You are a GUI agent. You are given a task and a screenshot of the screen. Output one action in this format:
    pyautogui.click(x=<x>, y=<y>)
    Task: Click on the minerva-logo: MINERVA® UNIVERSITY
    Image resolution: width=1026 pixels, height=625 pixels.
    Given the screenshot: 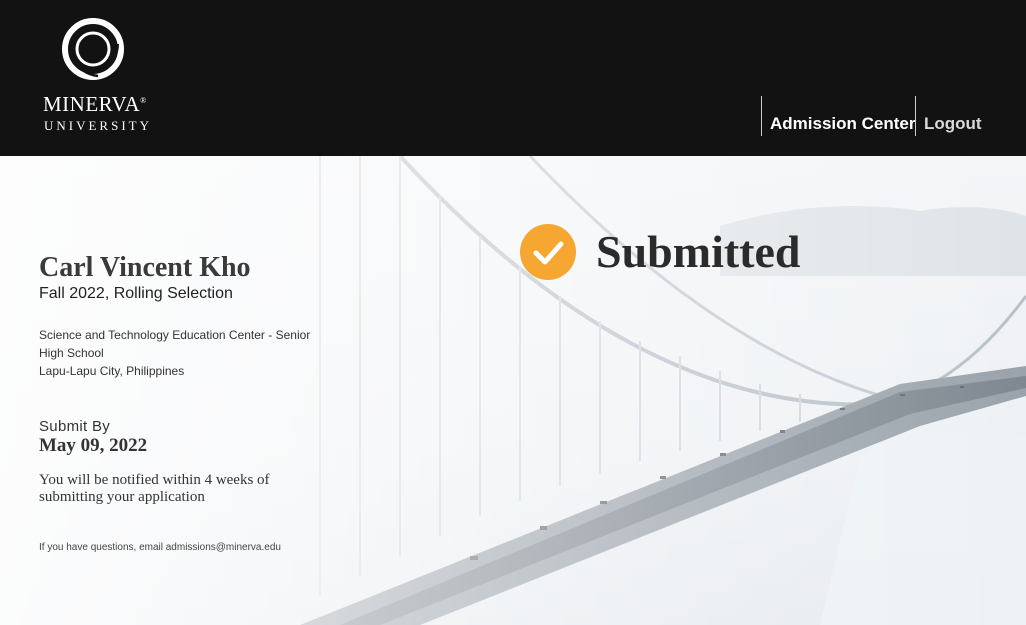 What is the action you would take?
    pyautogui.click(x=98, y=75)
    